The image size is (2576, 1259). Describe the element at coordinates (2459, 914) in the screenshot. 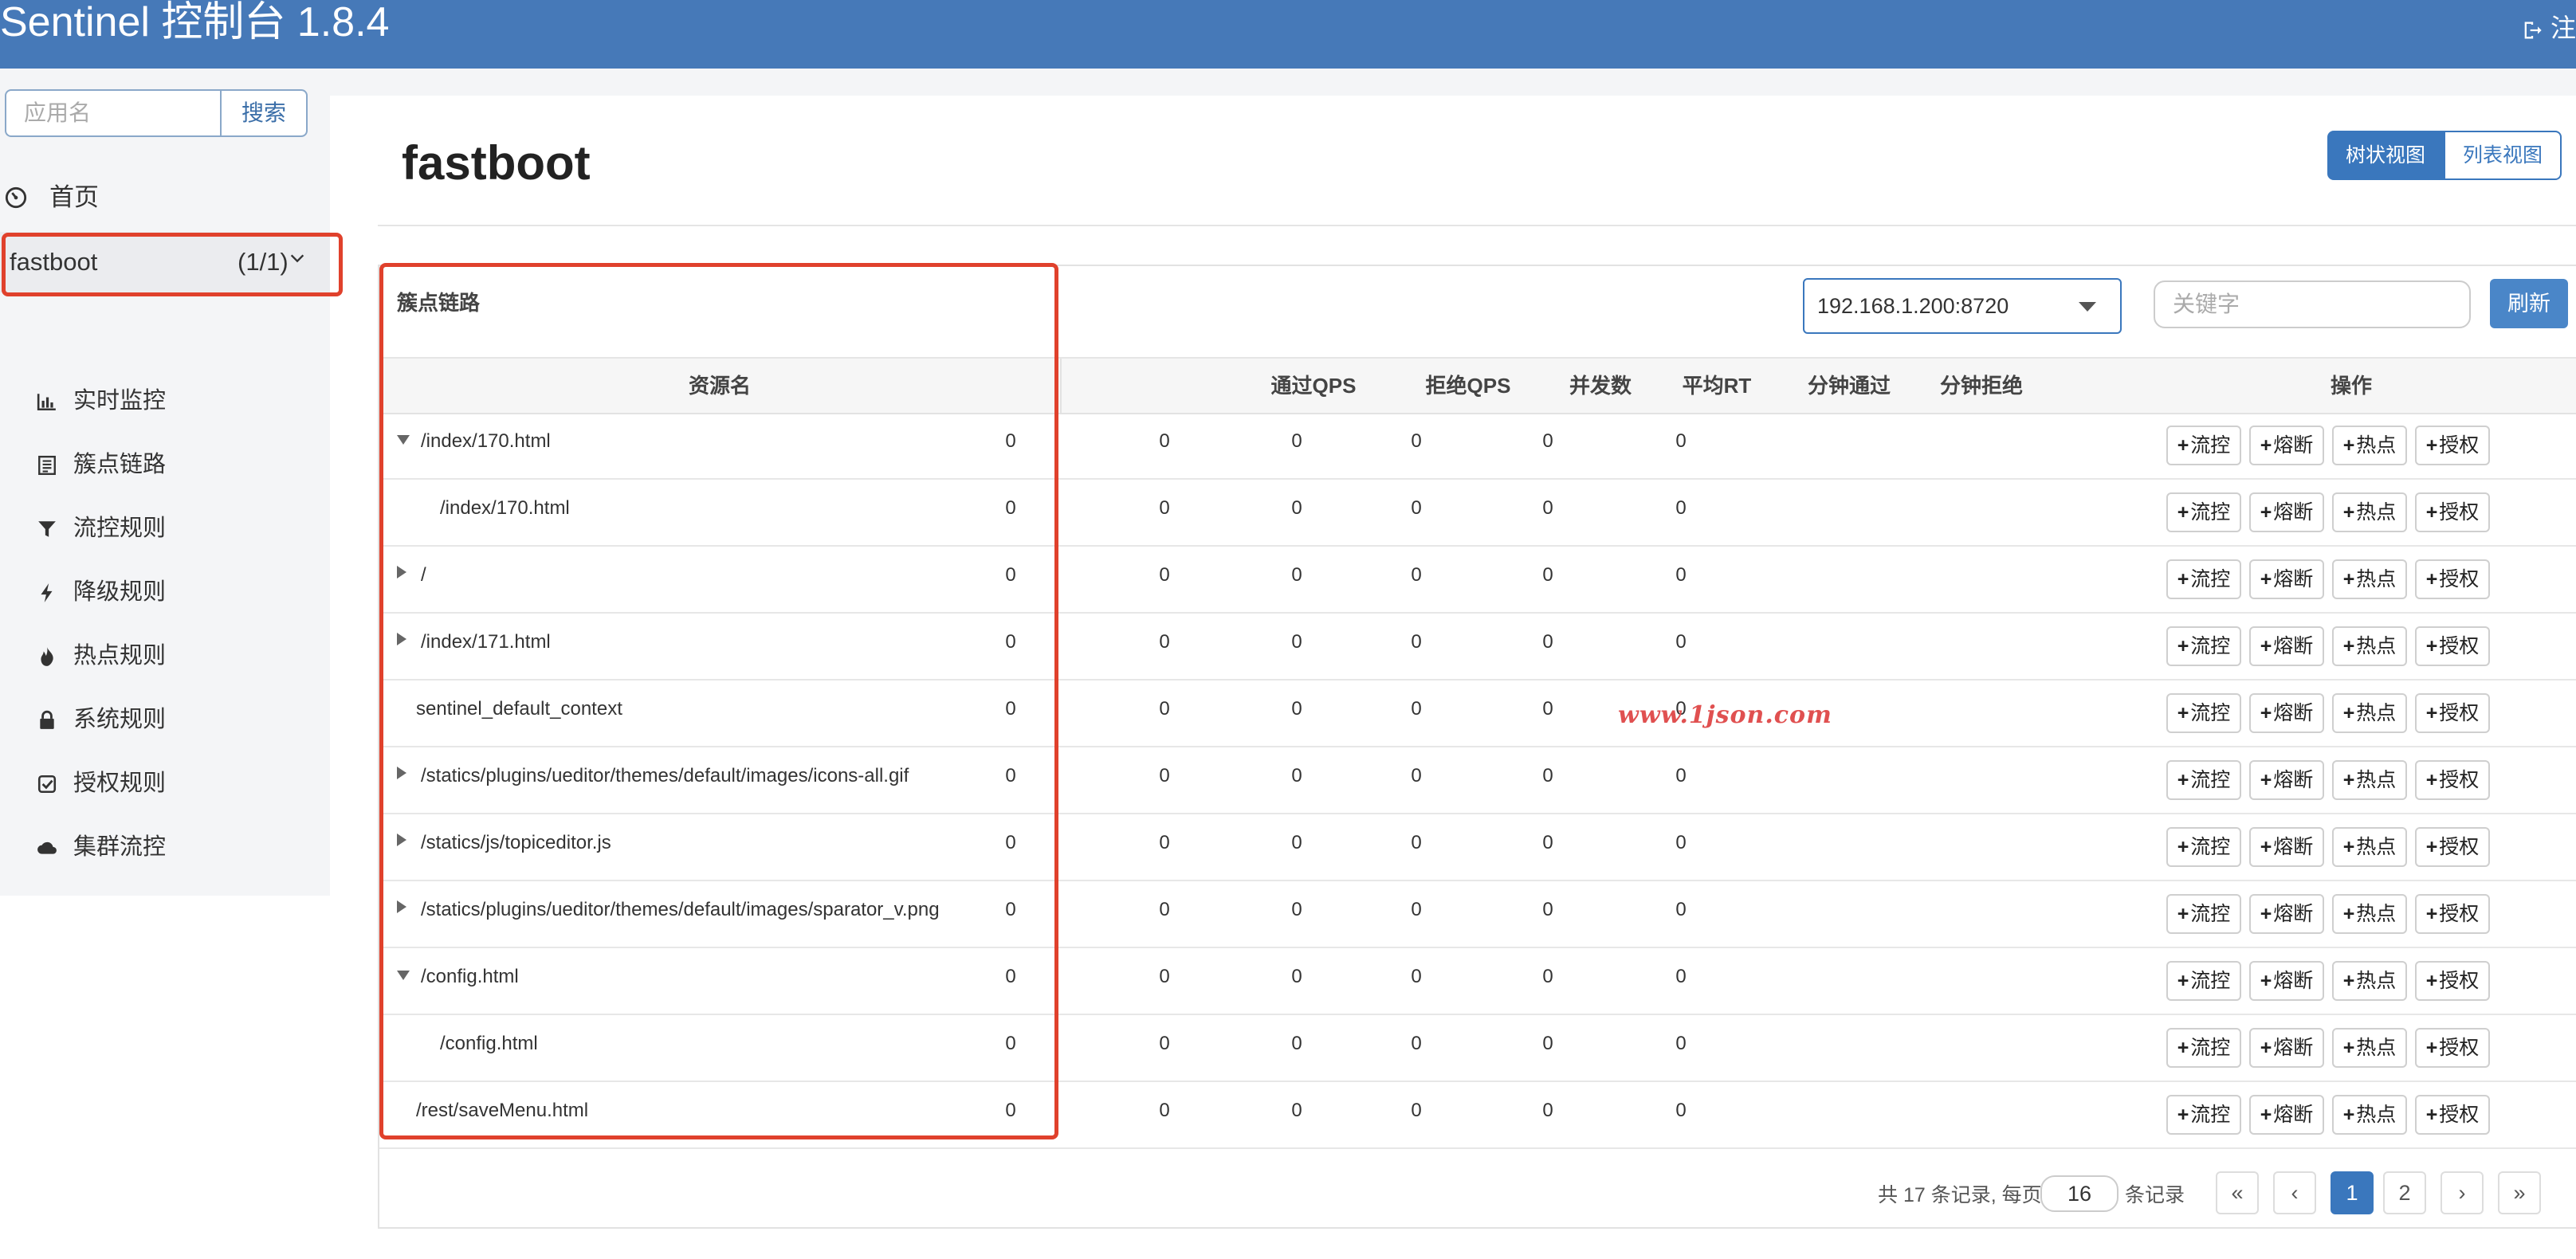

I see `action-label: 授权` at that location.